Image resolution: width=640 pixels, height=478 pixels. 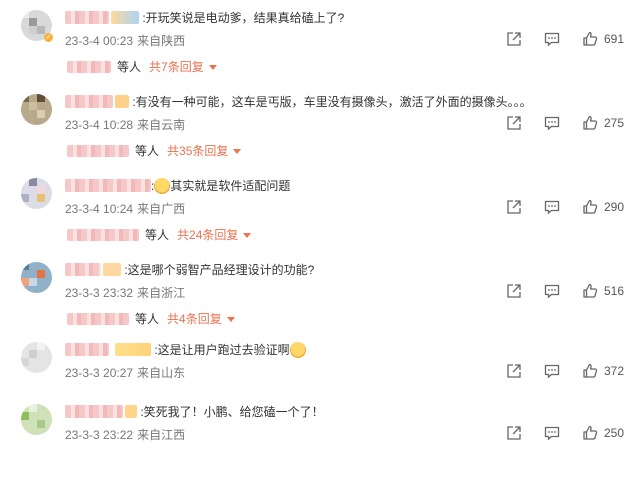 What do you see at coordinates (297, 350) in the screenshot?
I see `laugh-emoji-icon` at bounding box center [297, 350].